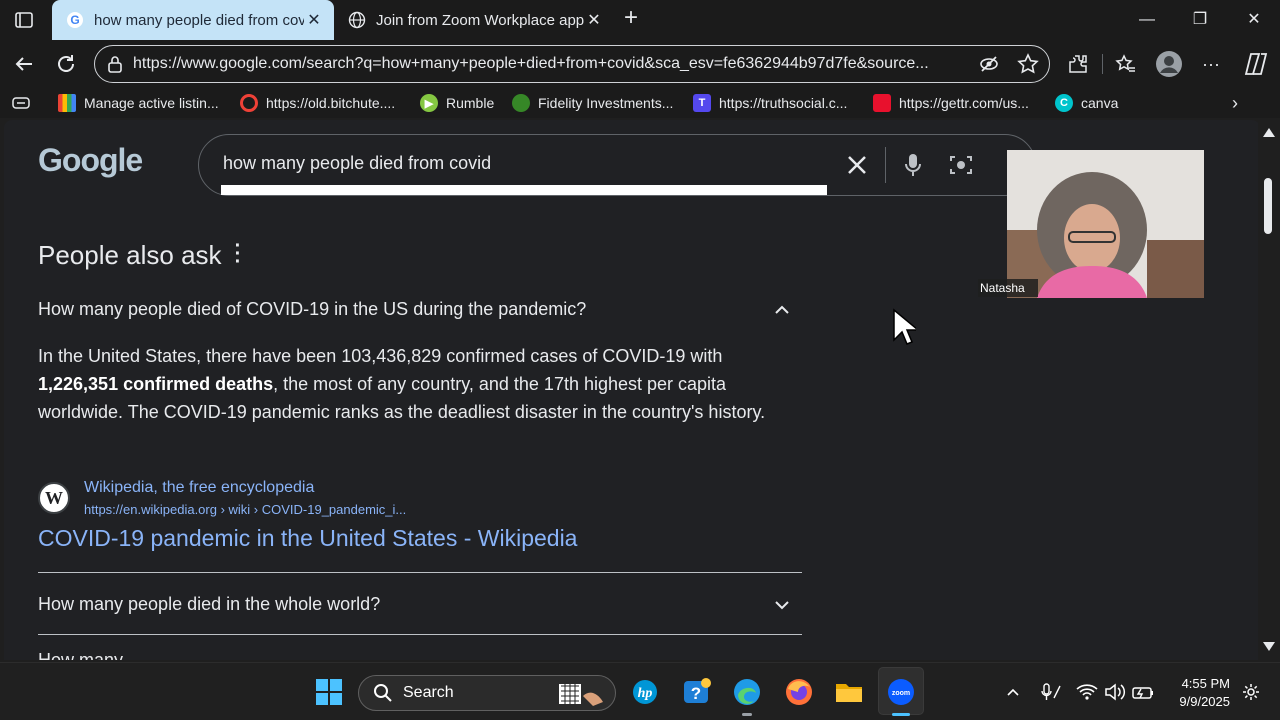 This screenshot has width=1280, height=720. What do you see at coordinates (480, 20) in the screenshot?
I see `tab-label: Join from Zoom Workplace app -` at bounding box center [480, 20].